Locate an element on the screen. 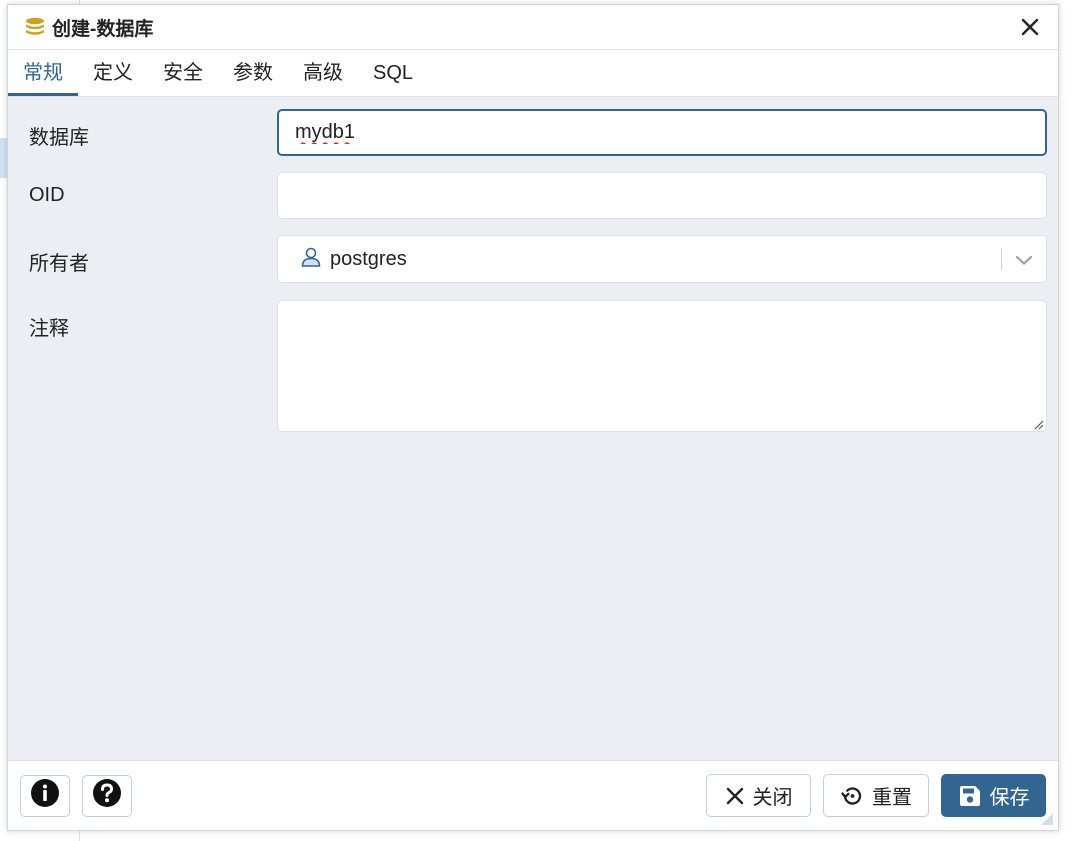  tab-bar: 常规 定义 安全 参数 高级 SQL is located at coordinates (533, 73).